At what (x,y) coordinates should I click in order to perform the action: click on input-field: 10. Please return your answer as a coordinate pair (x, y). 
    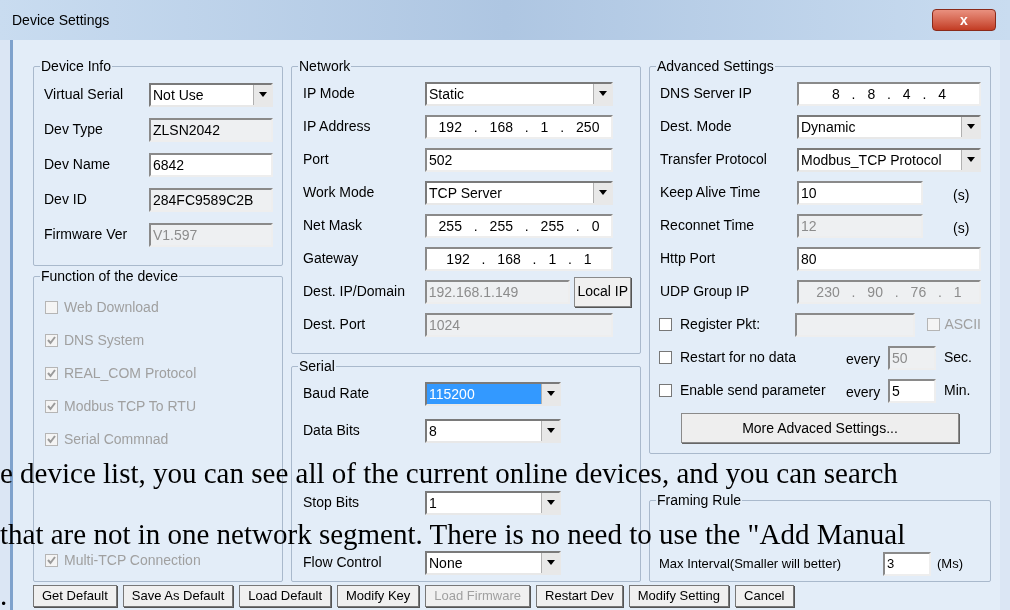
    Looking at the image, I should click on (860, 192).